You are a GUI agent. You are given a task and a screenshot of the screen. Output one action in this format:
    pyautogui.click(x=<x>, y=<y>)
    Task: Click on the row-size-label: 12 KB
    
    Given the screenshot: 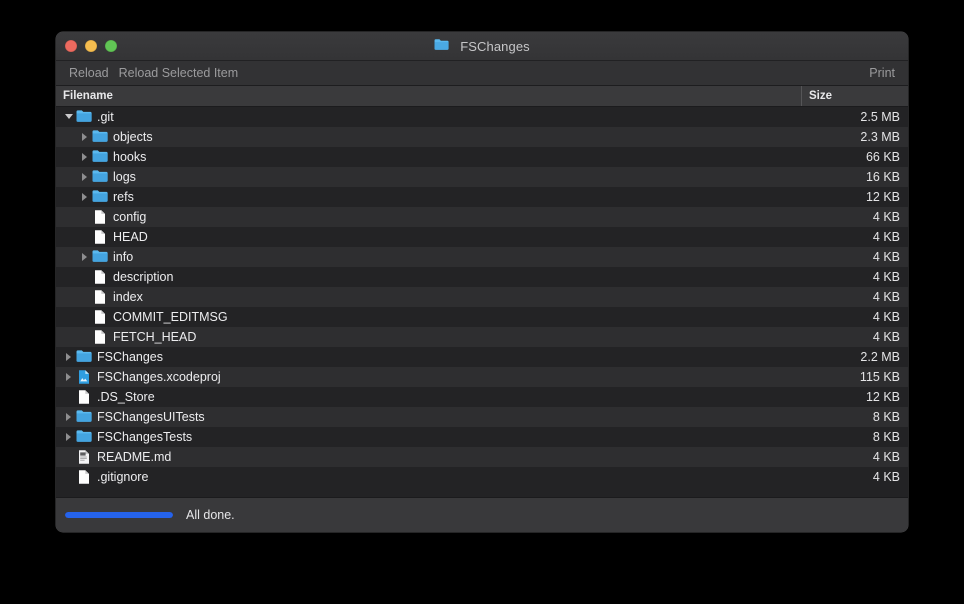 What is the action you would take?
    pyautogui.click(x=882, y=197)
    